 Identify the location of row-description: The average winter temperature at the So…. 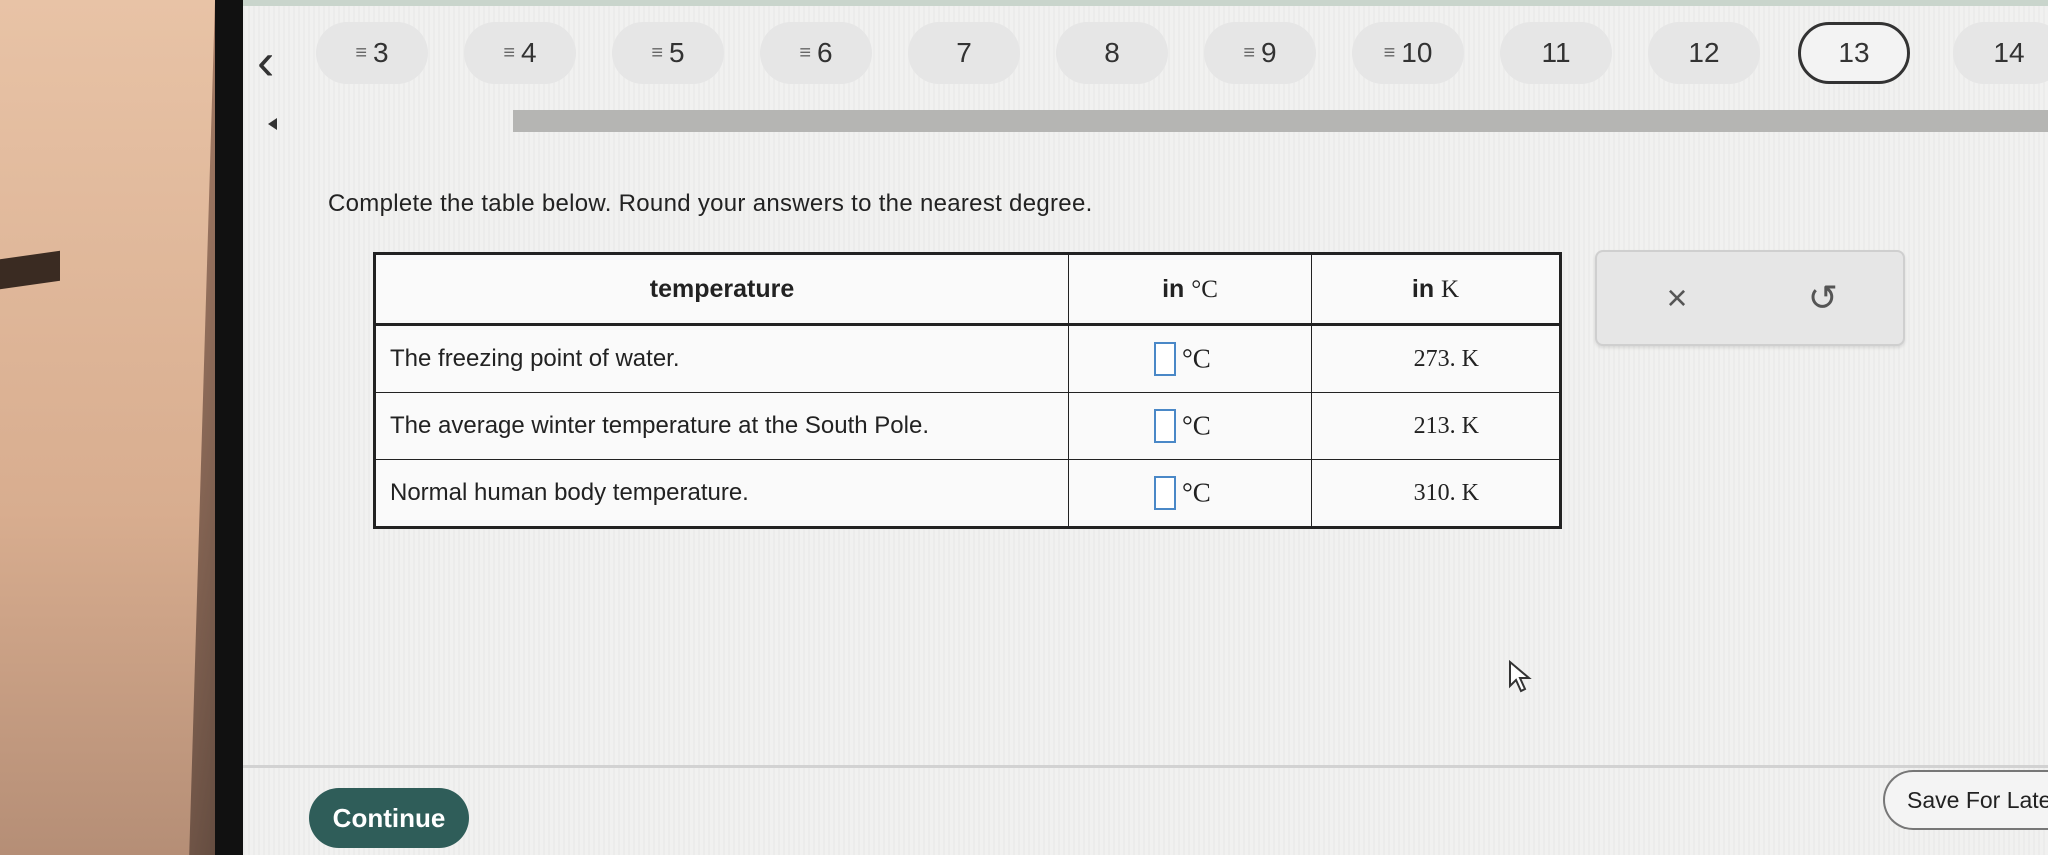
(721, 426).